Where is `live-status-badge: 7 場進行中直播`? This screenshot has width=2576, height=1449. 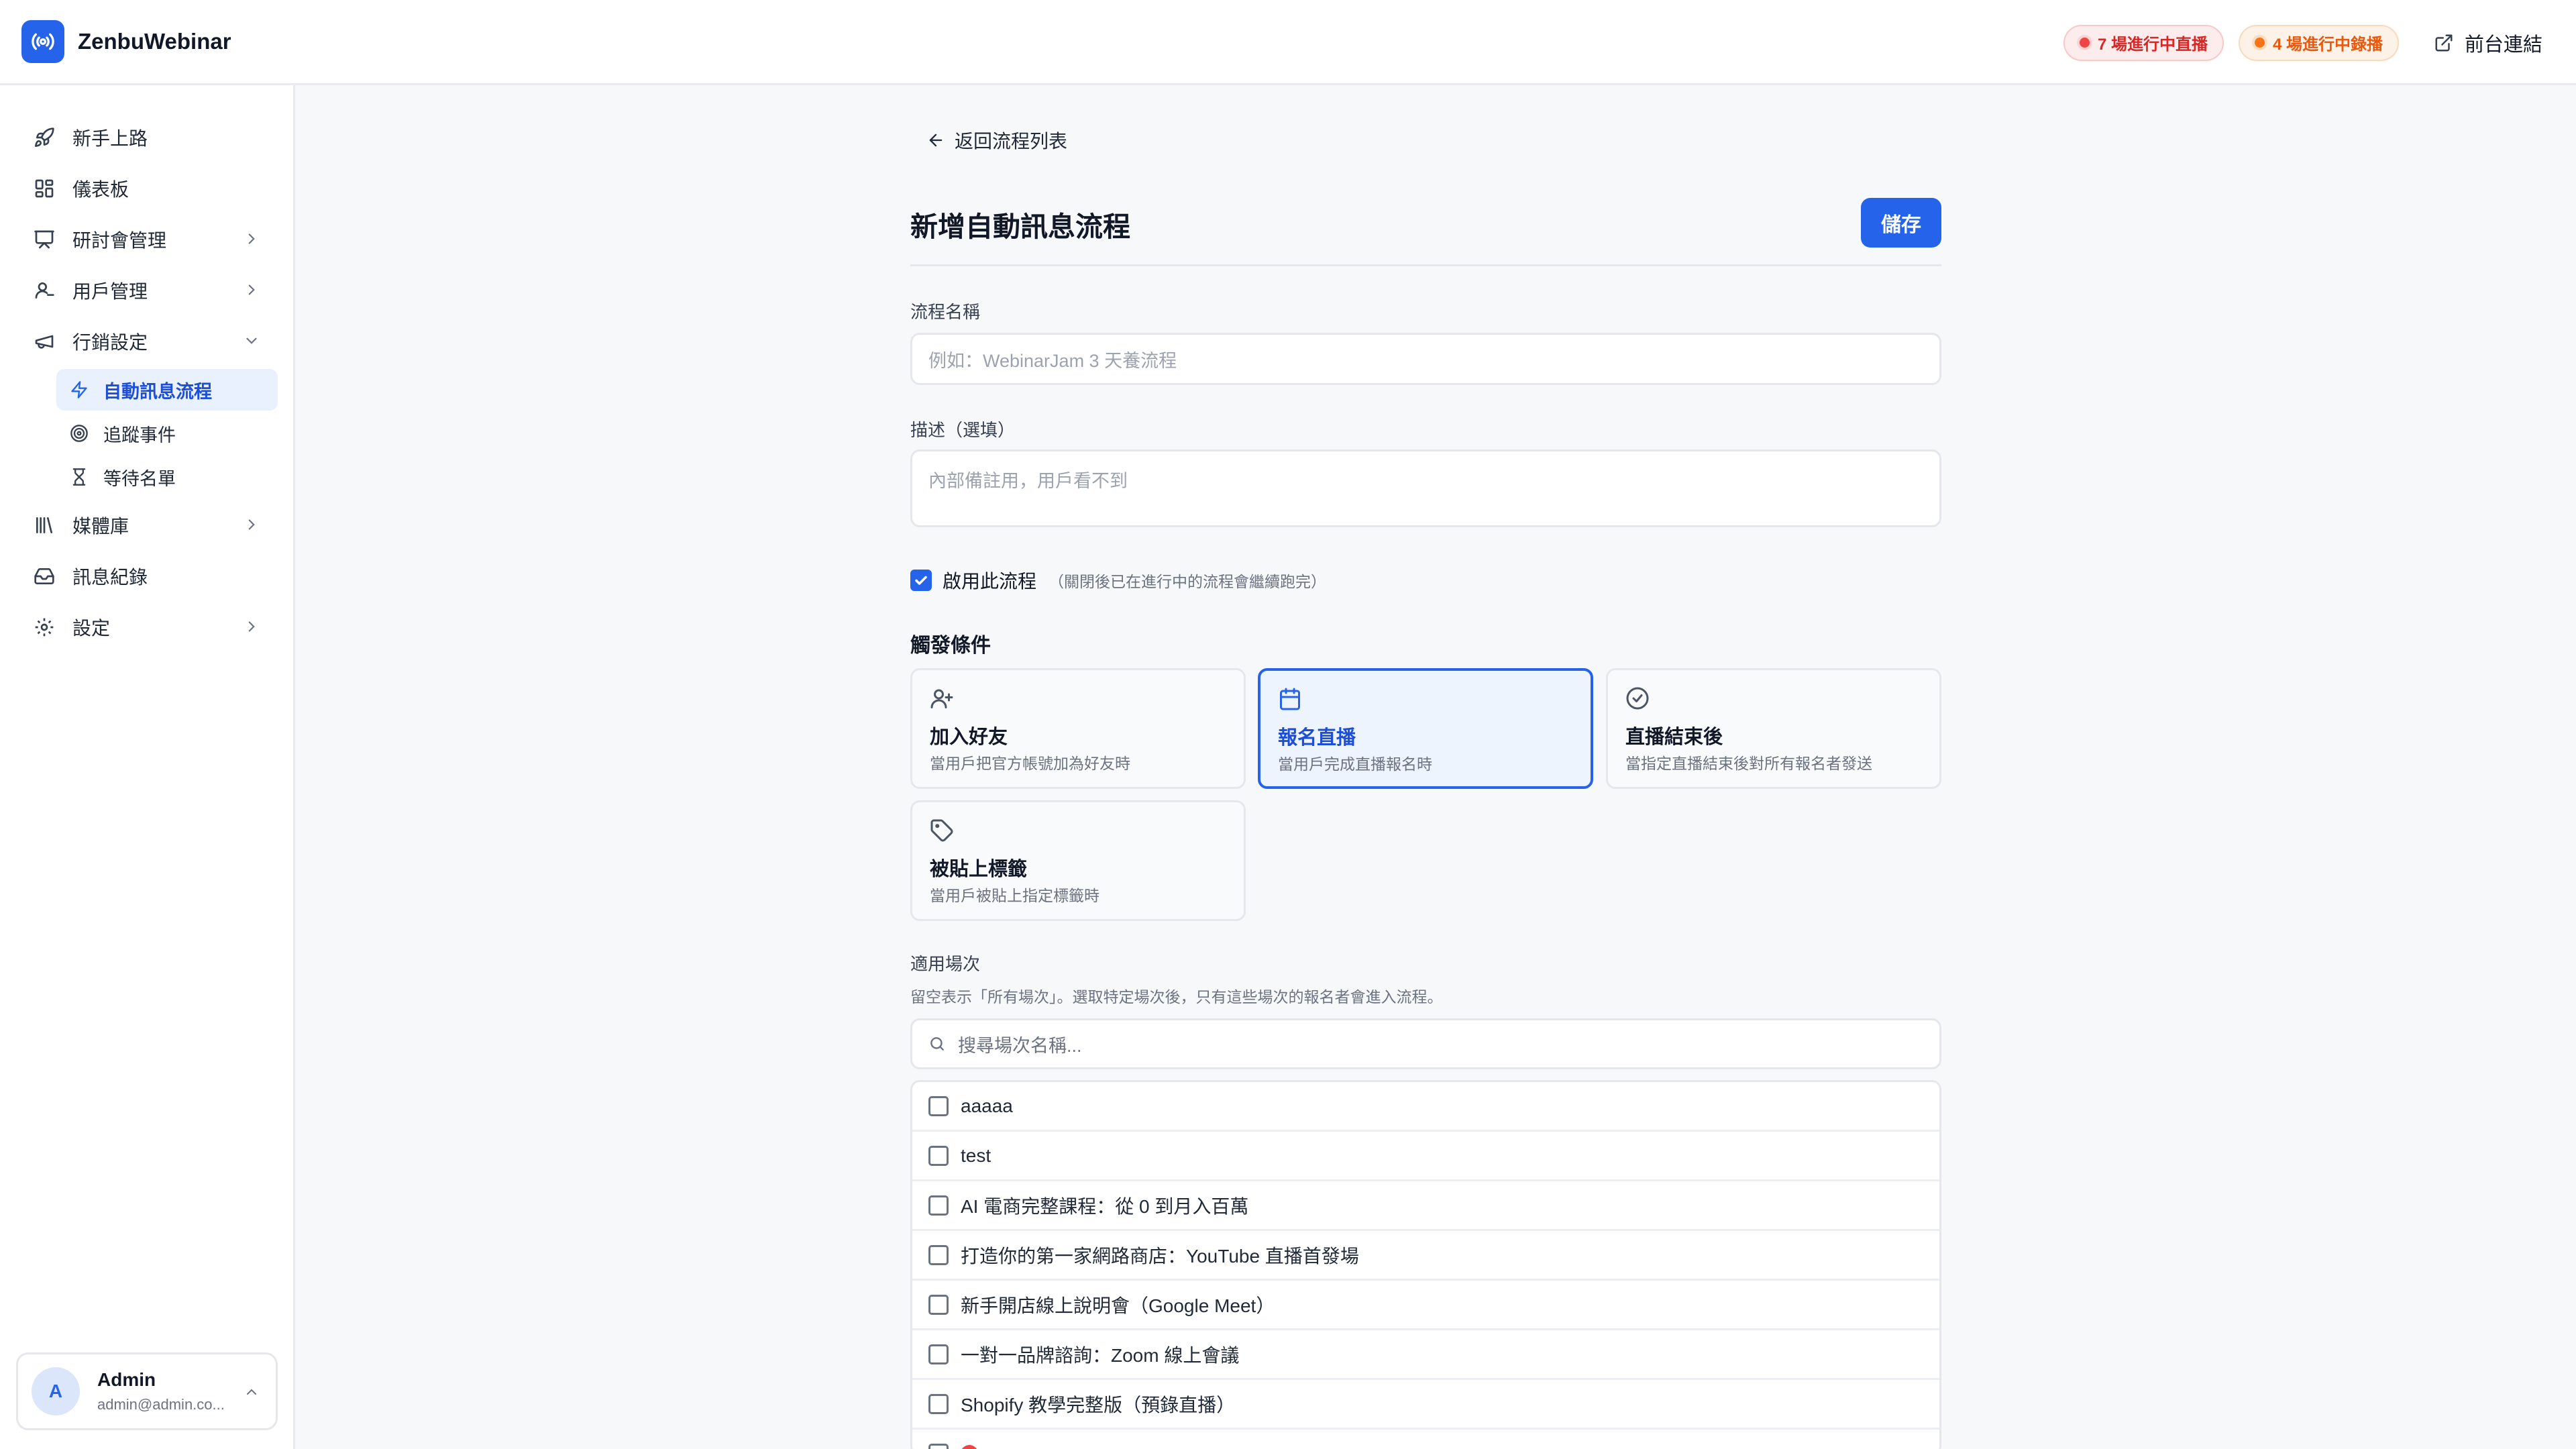
live-status-badge: 7 場進行中直播 is located at coordinates (2143, 42).